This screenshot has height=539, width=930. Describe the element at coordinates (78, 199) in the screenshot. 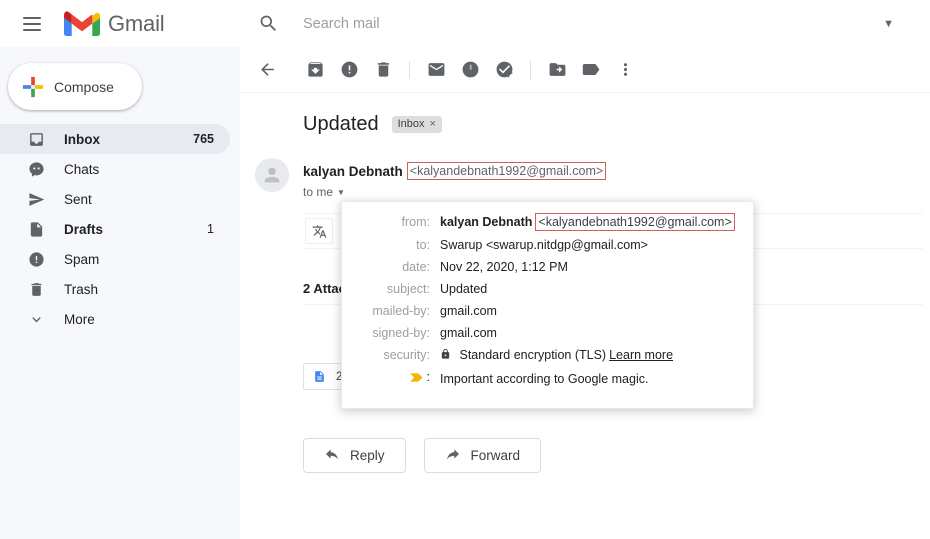

I see `sidebar-item-label: Sent` at that location.